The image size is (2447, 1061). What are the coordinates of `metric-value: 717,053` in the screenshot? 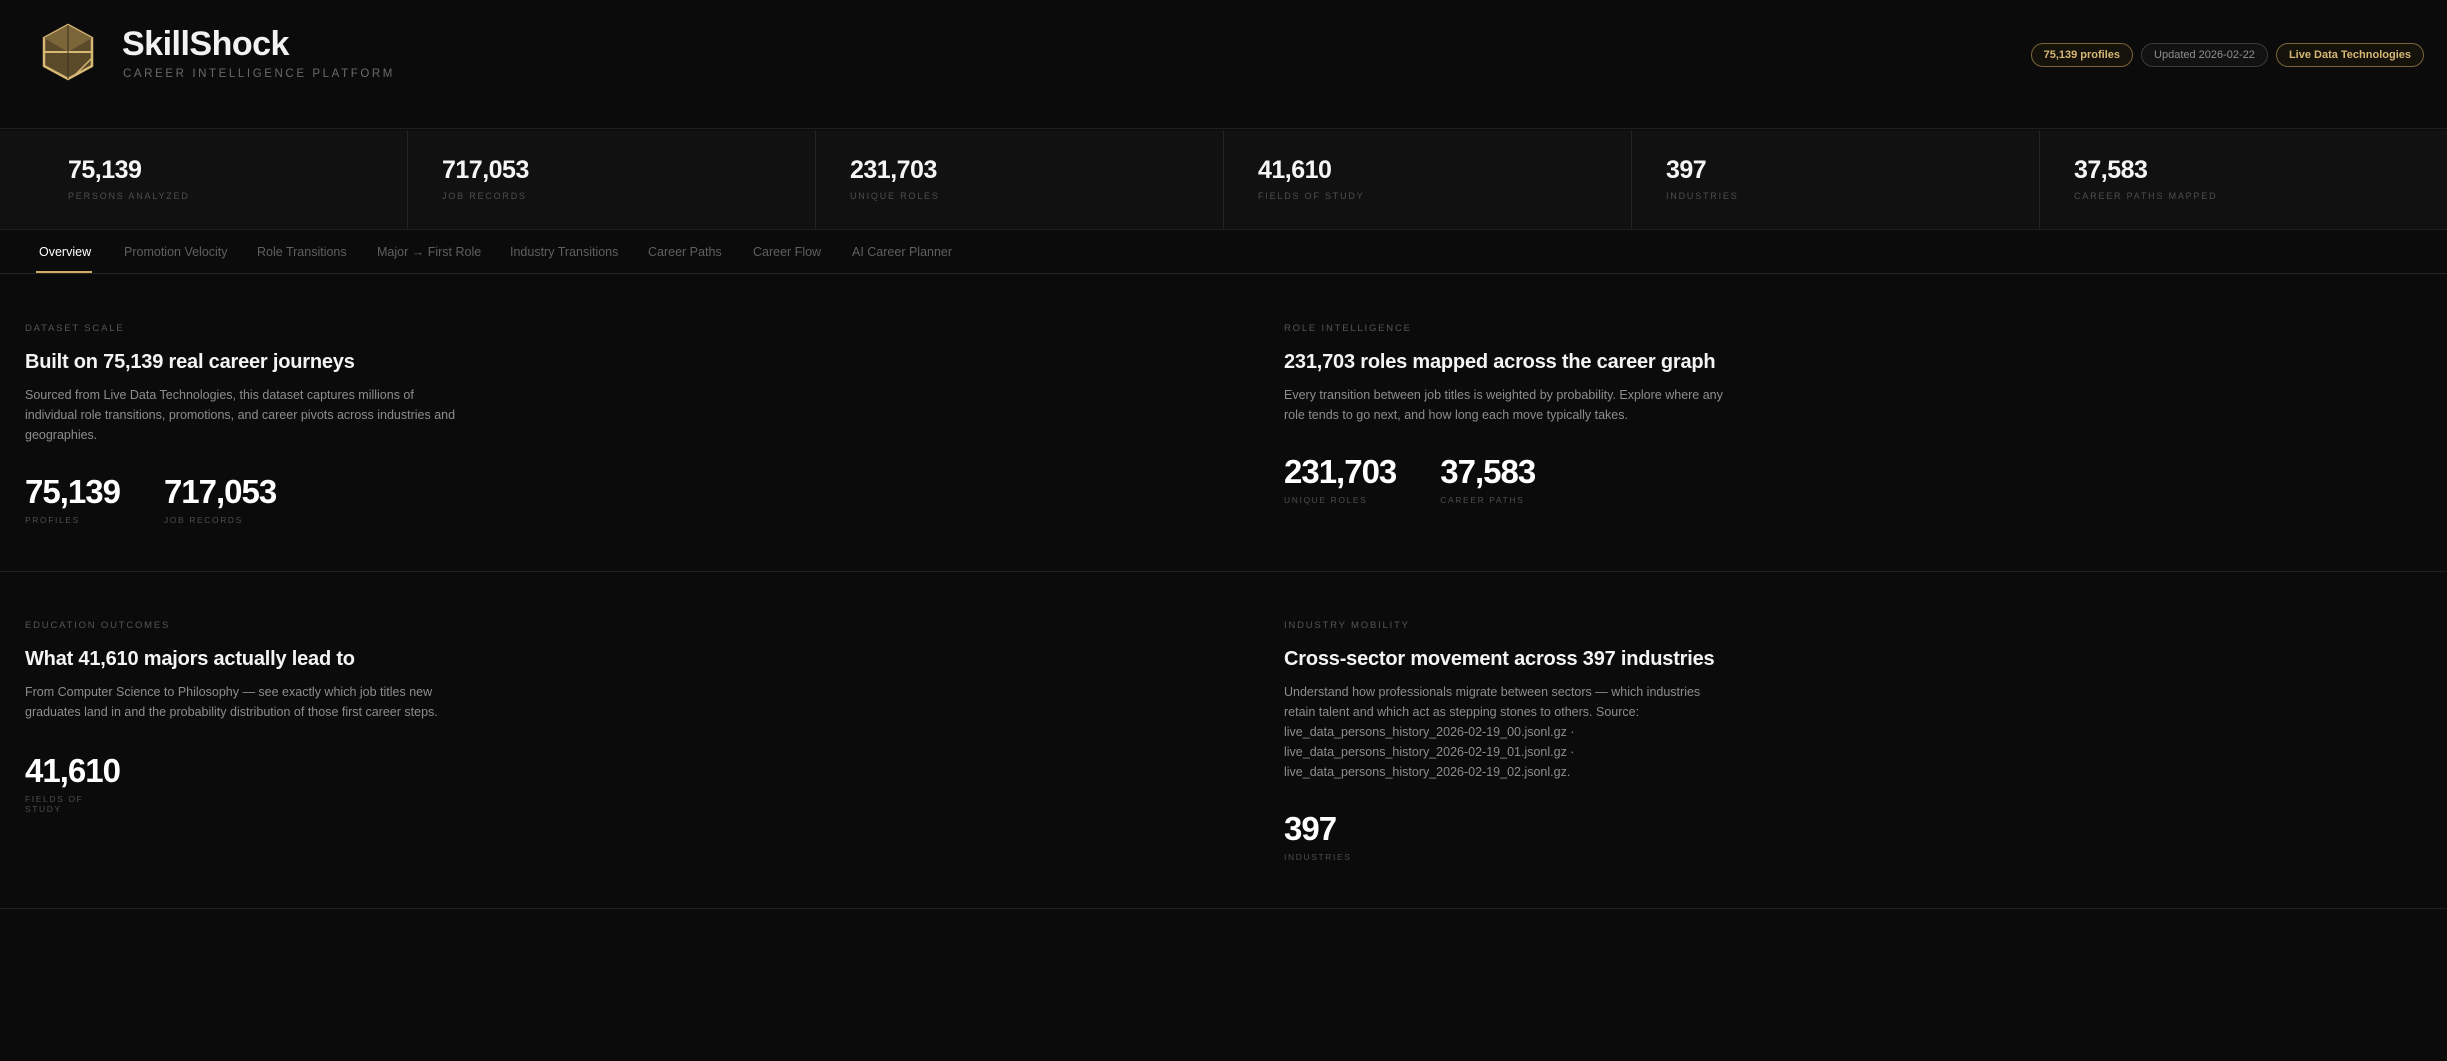 It's located at (220, 491).